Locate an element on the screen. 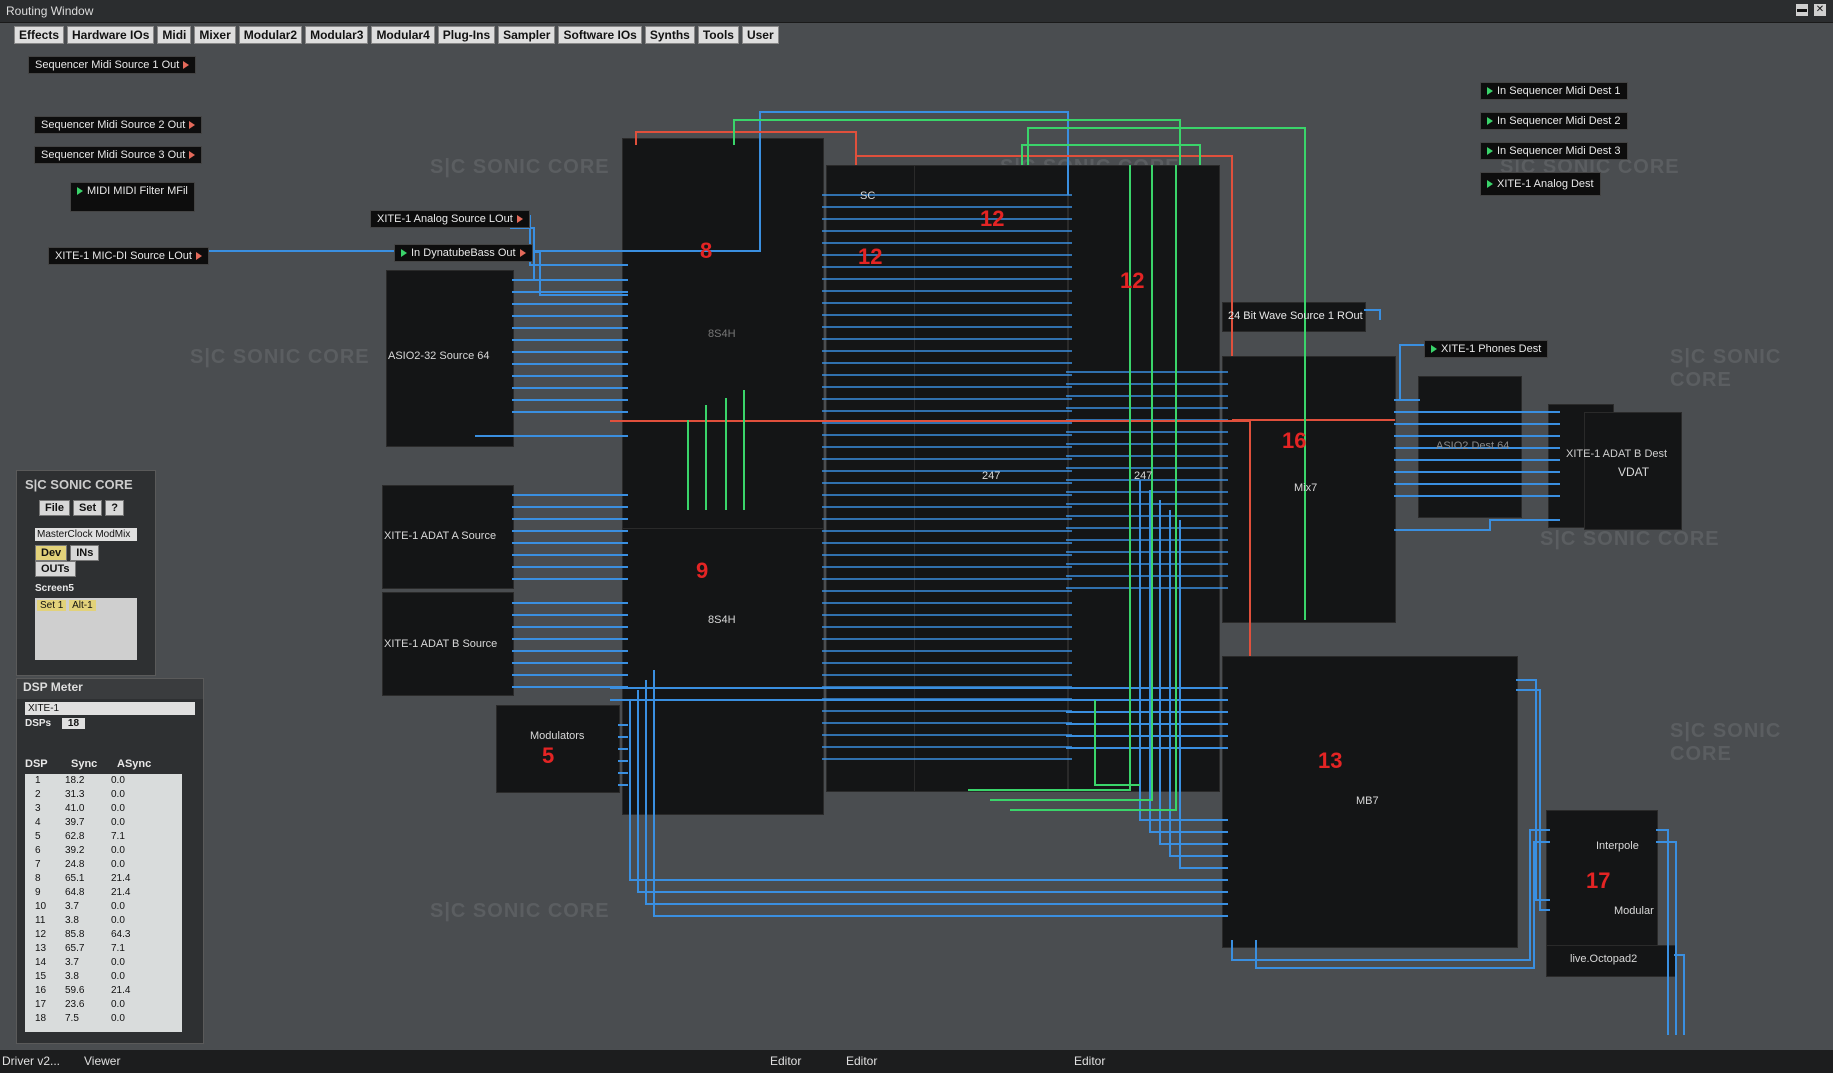 Image resolution: width=1833 pixels, height=1073 pixels. sequencer-midi-dest-2: In Sequencer Midi Dest 2 is located at coordinates (1554, 121).